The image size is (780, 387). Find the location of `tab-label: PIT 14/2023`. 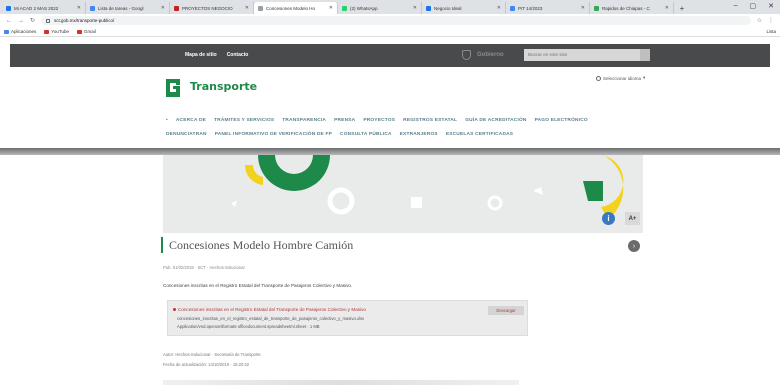

tab-label: PIT 14/2023 is located at coordinates (530, 8).